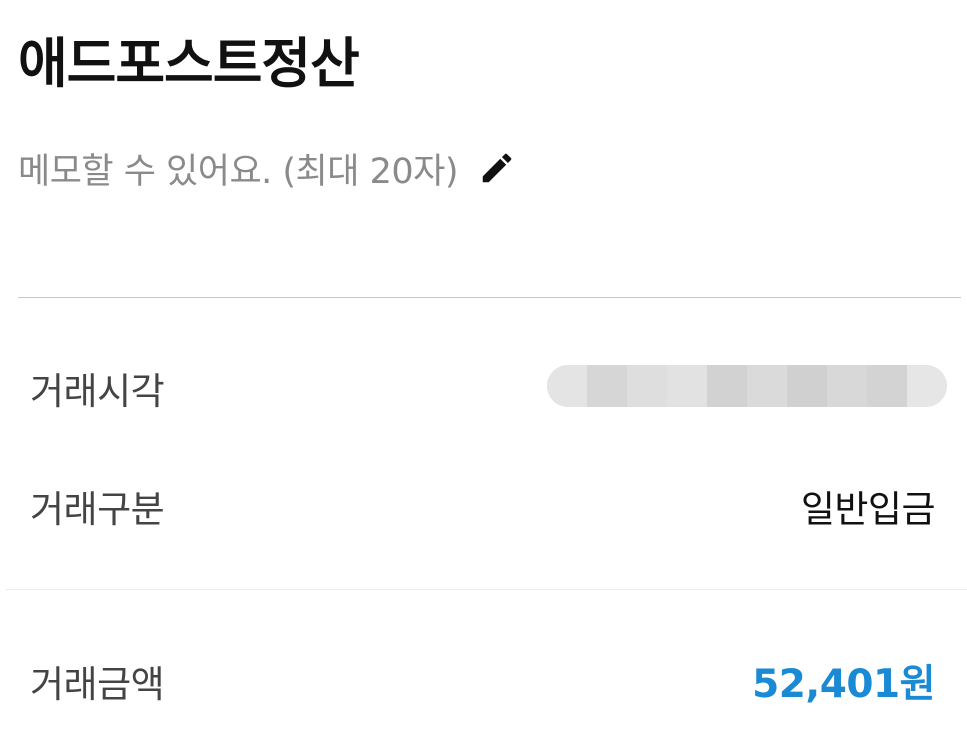 This screenshot has height=754, width=967. What do you see at coordinates (97, 509) in the screenshot?
I see `type-label: 거래구분` at bounding box center [97, 509].